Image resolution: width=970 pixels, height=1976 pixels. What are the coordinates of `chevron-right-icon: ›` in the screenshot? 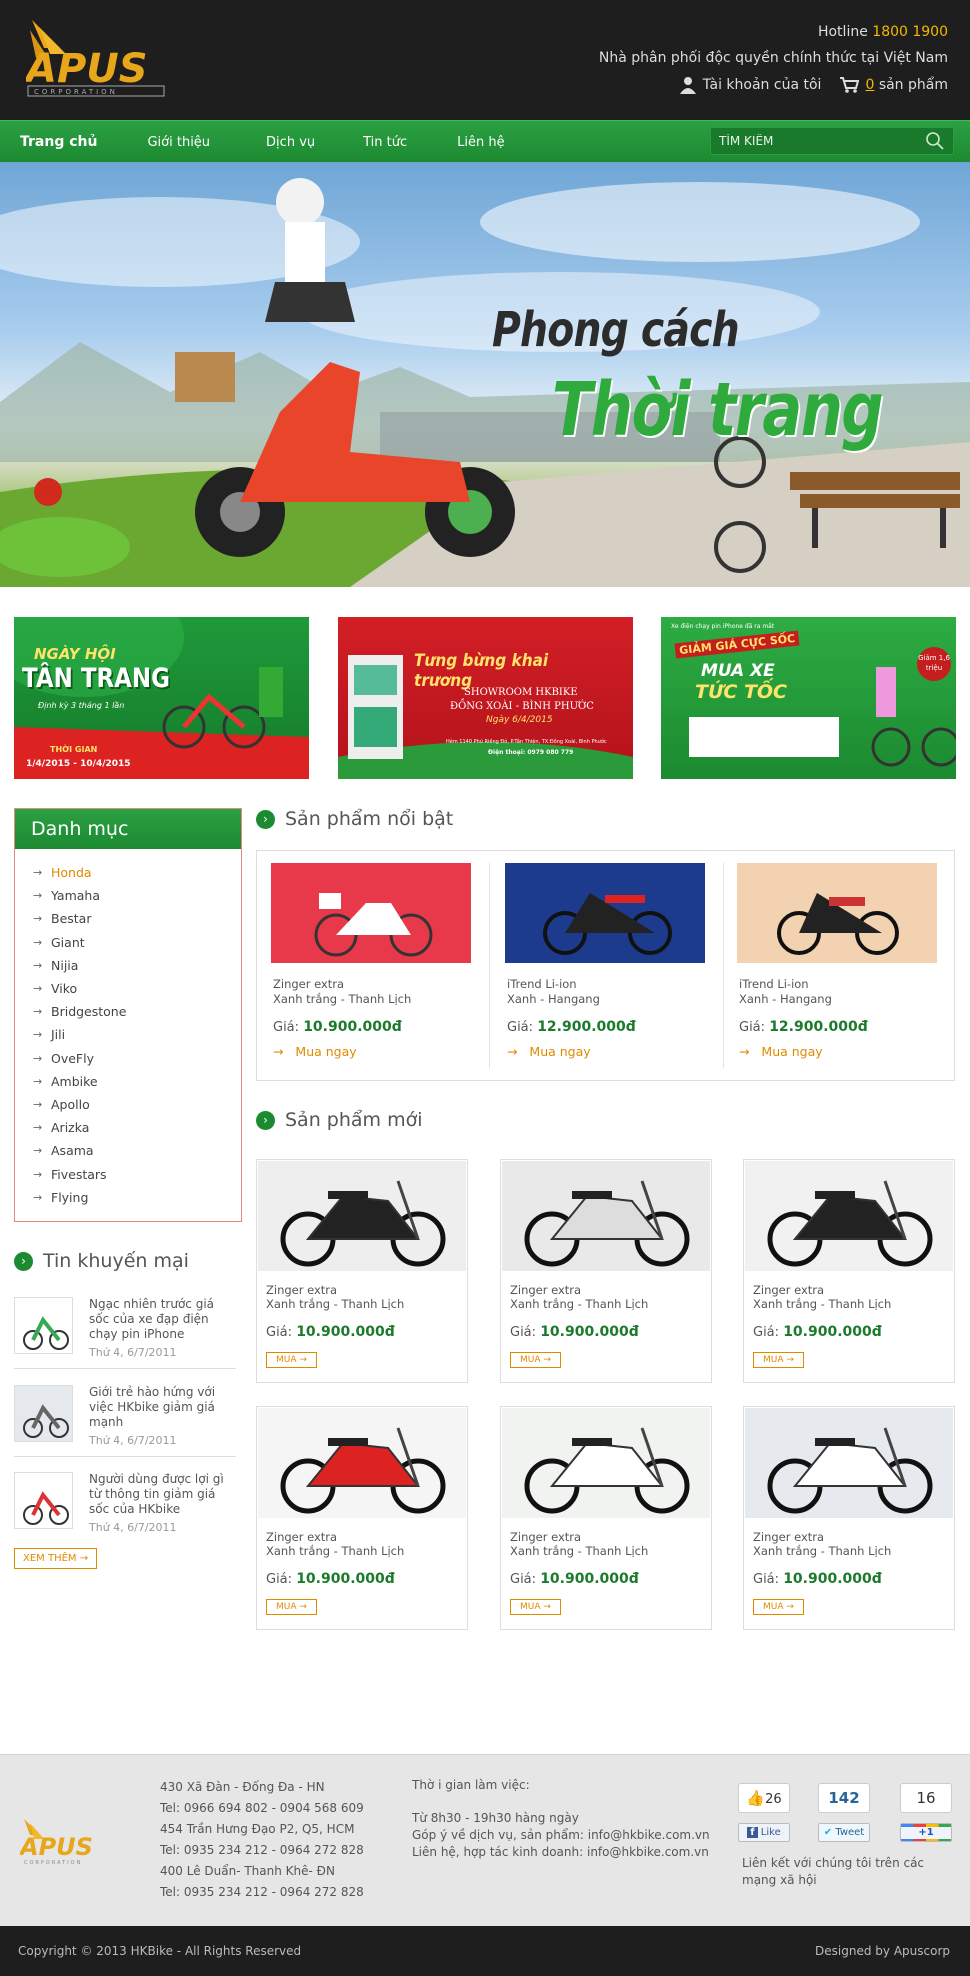 It's located at (265, 1120).